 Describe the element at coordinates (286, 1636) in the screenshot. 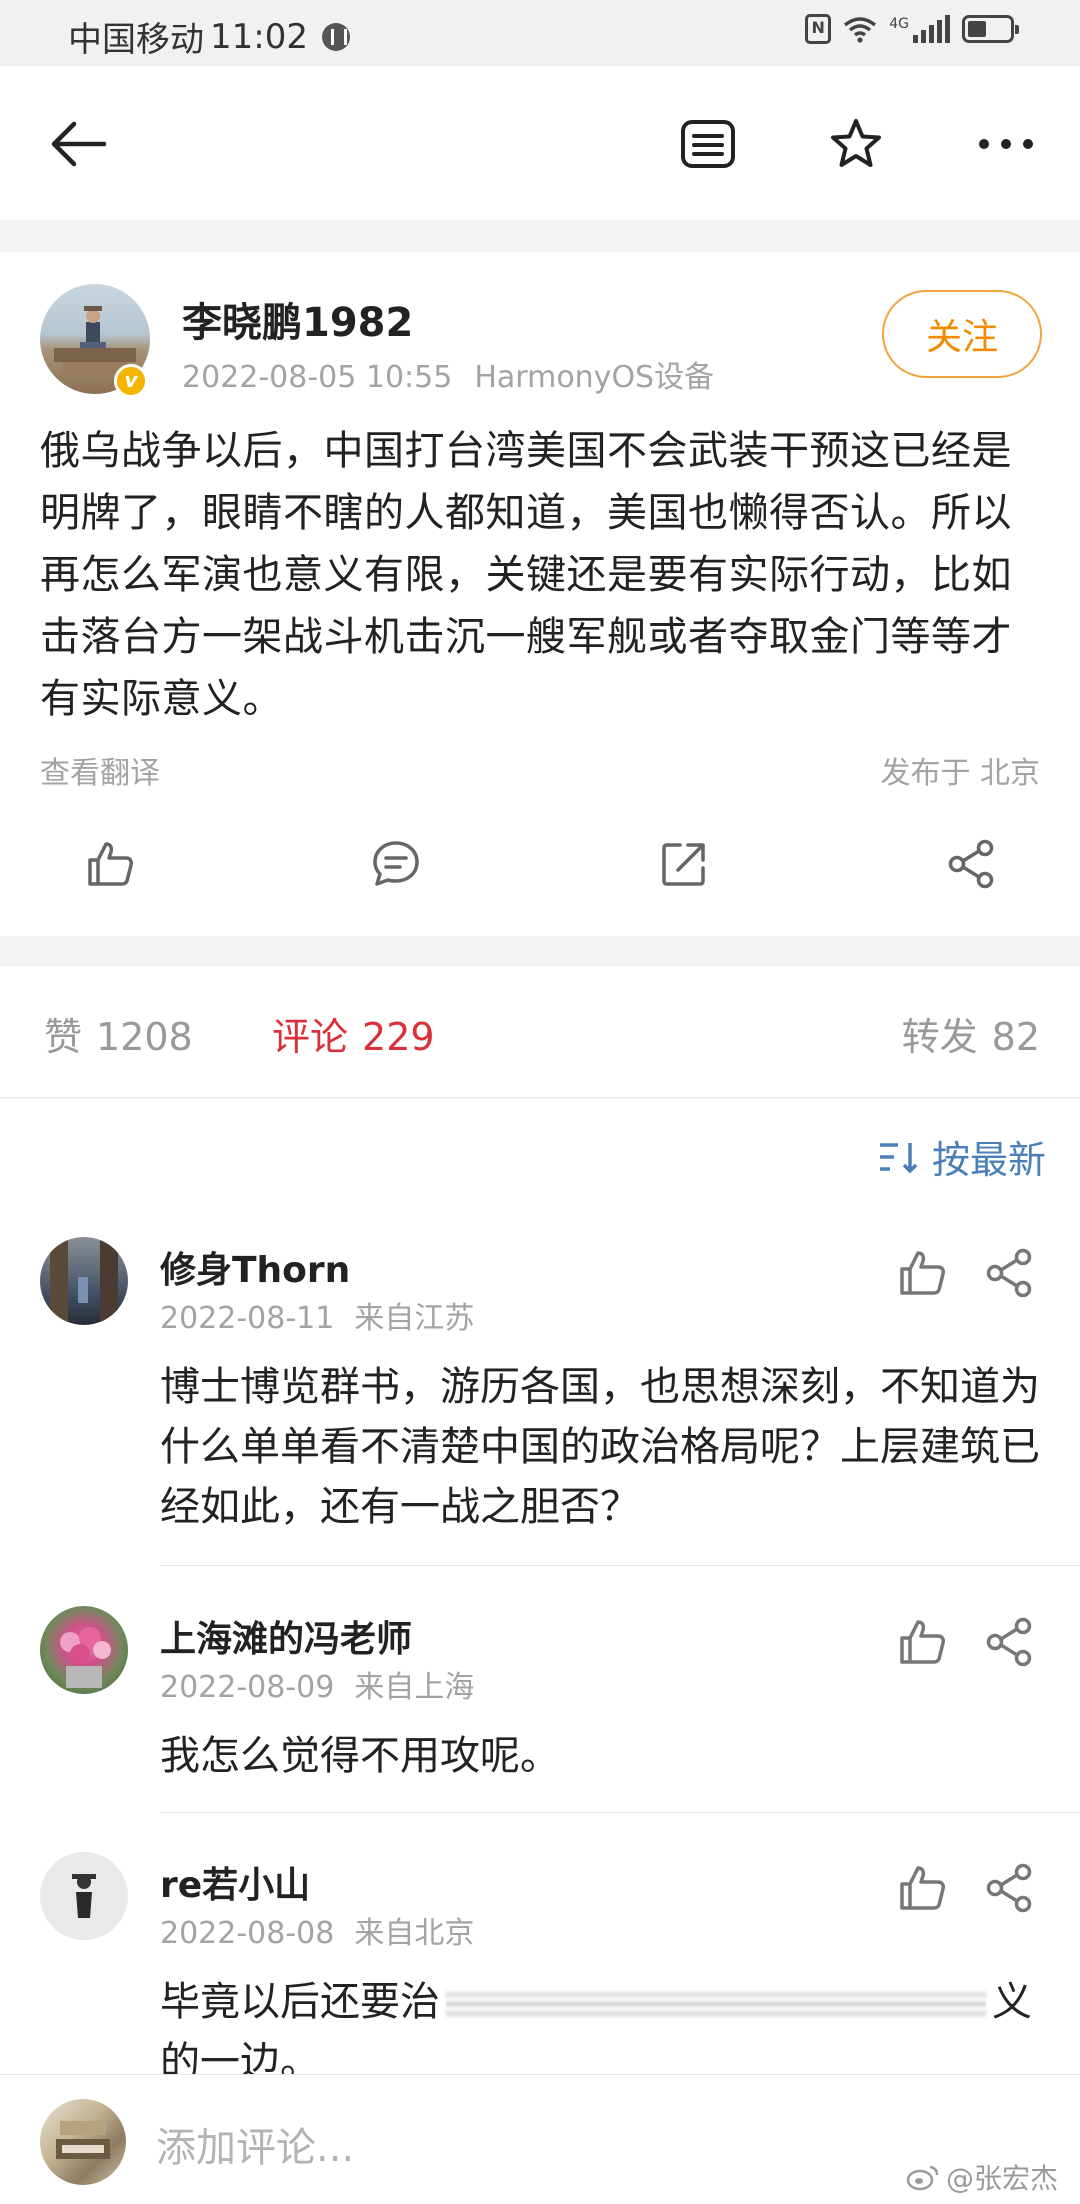

I see `commenter-name: 上海滩的冯老师` at that location.